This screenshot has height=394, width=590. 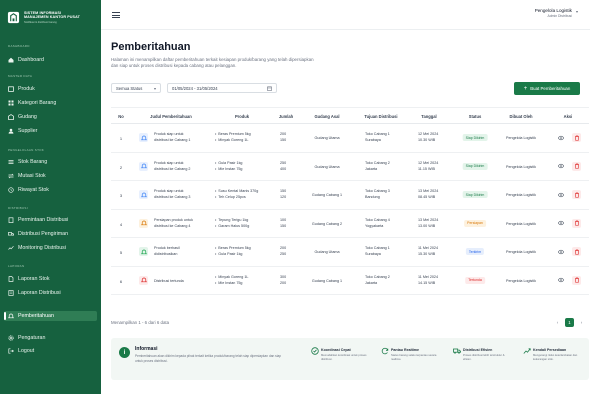 I want to click on sidebar-item-pengiriman: Distribusi Pengiriman, so click(x=50, y=234).